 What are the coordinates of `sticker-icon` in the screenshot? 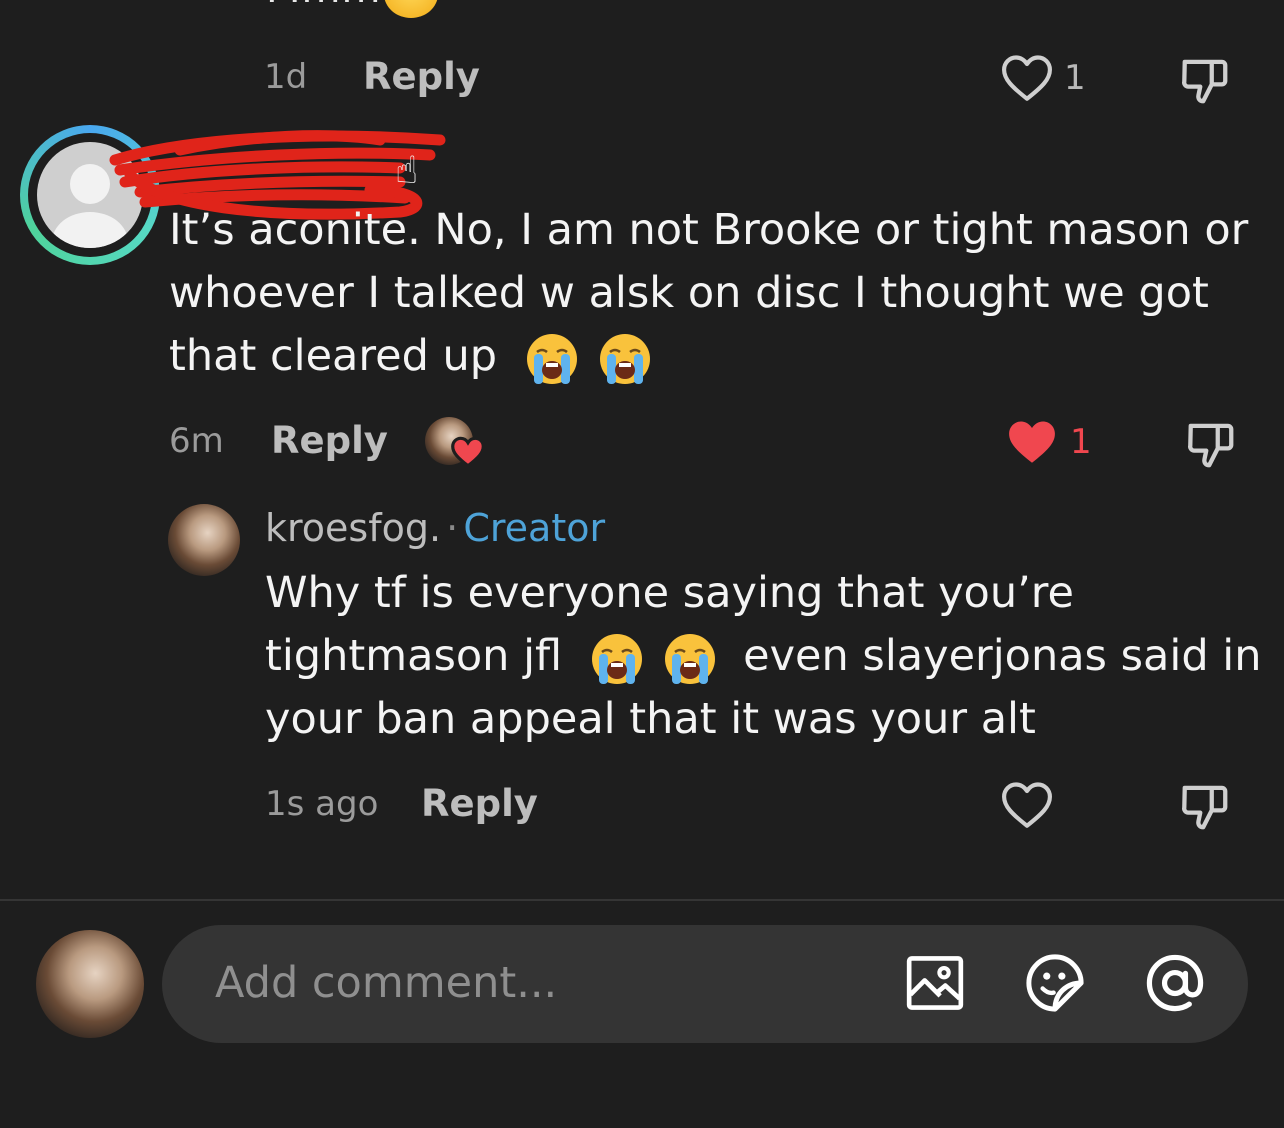 It's located at (1055, 983).